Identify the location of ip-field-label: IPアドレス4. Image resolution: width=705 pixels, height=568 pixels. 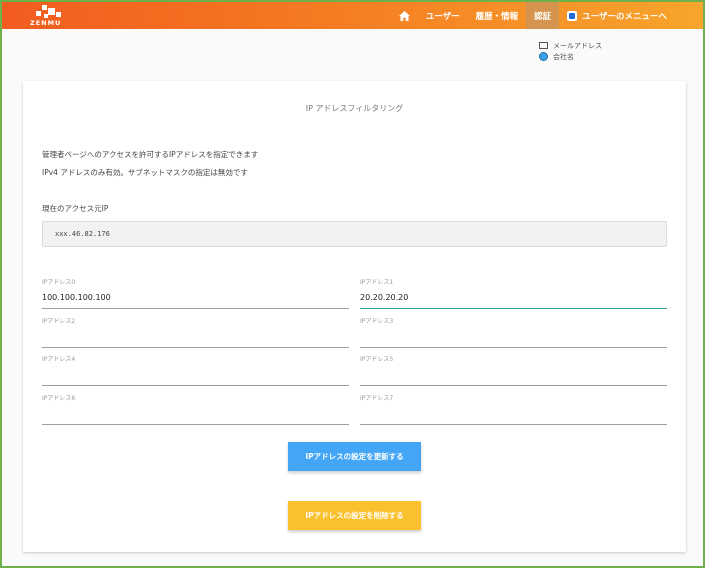
(59, 359).